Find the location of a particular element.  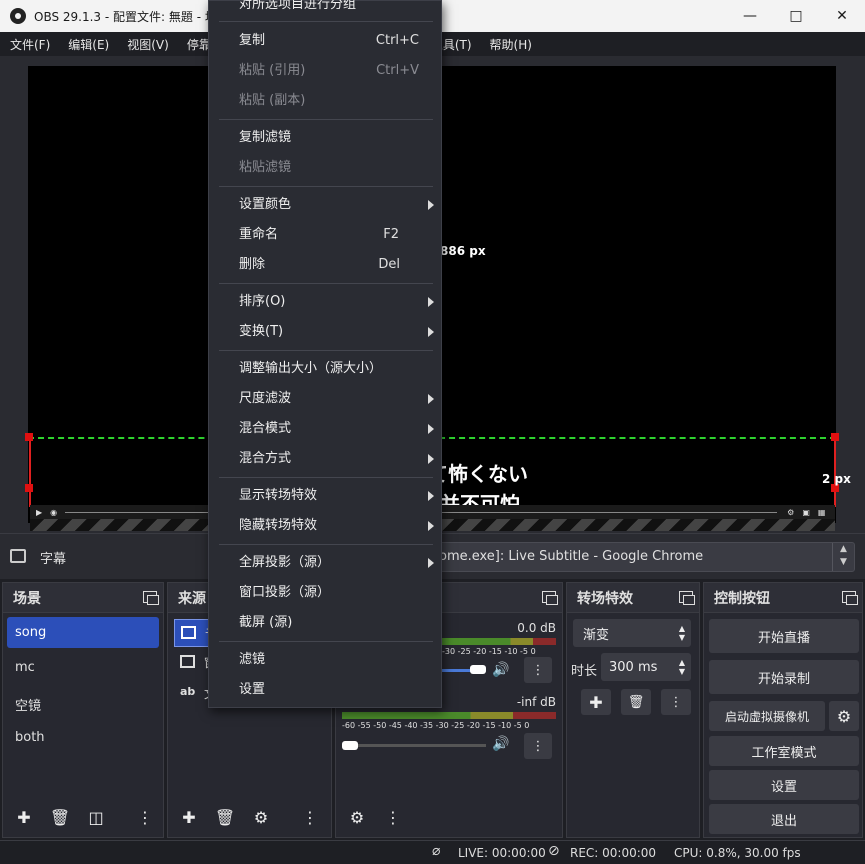

menu-item-order: 排序(O) is located at coordinates (262, 302).